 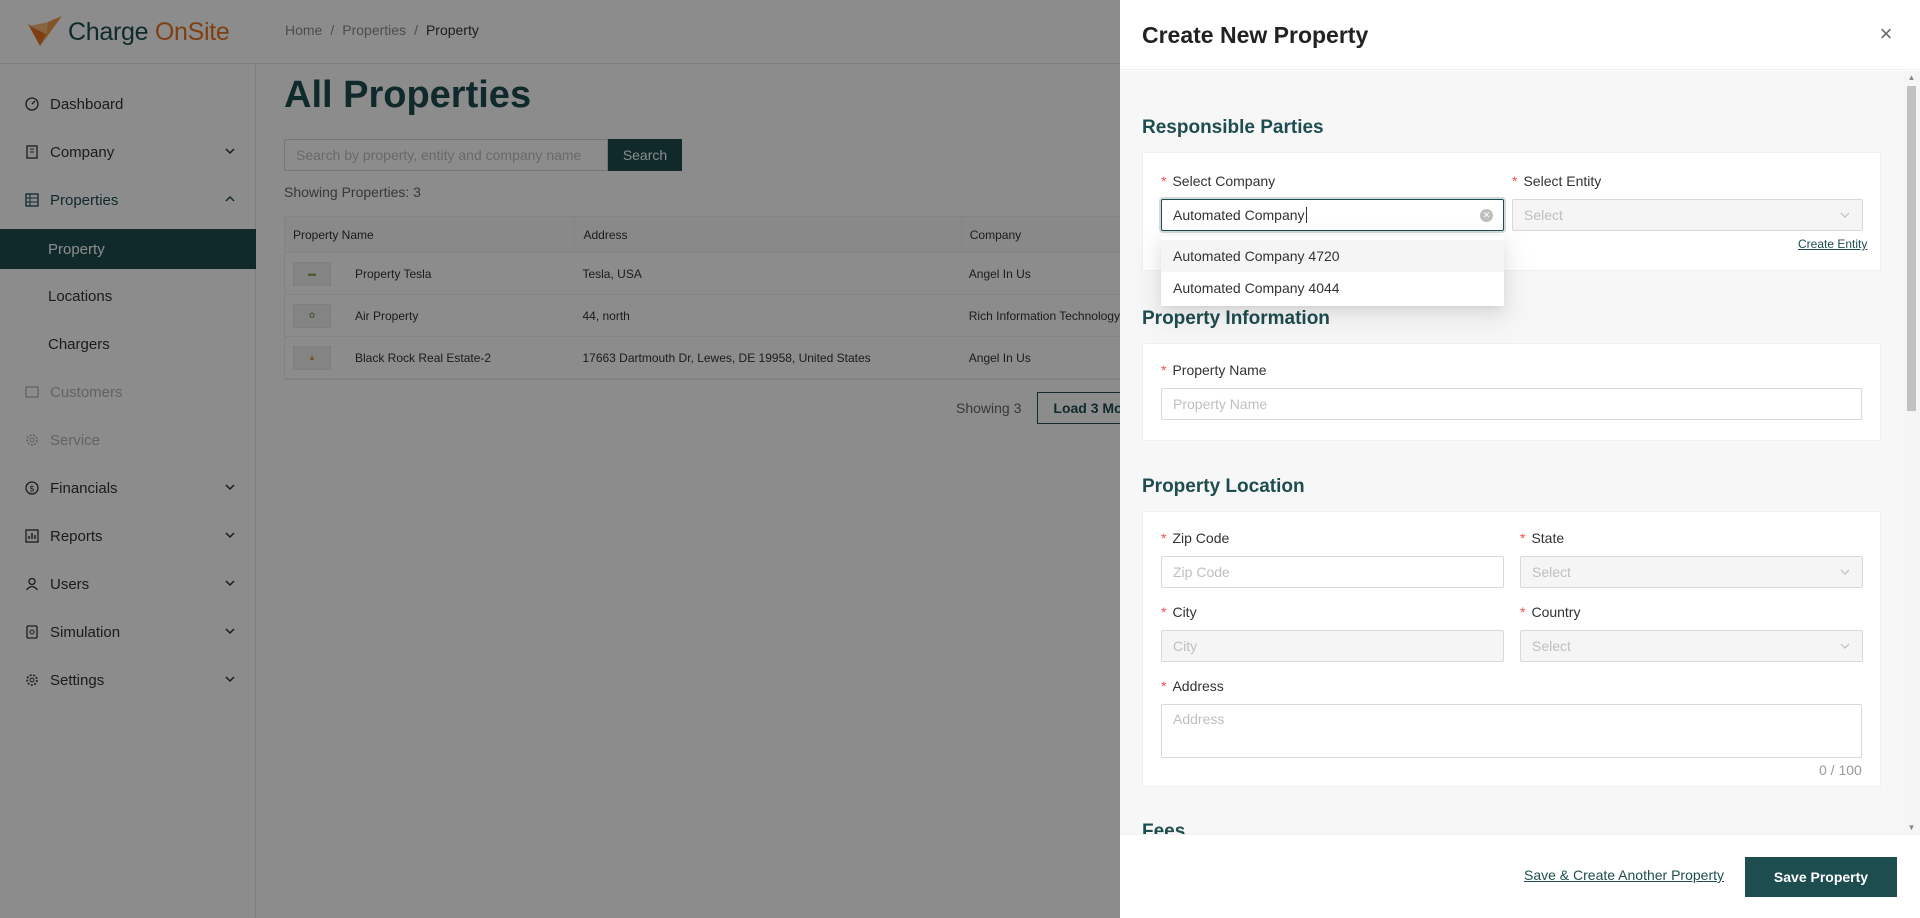 What do you see at coordinates (1911, 452) in the screenshot?
I see `drawer-scrollbar: ▲ ▼` at bounding box center [1911, 452].